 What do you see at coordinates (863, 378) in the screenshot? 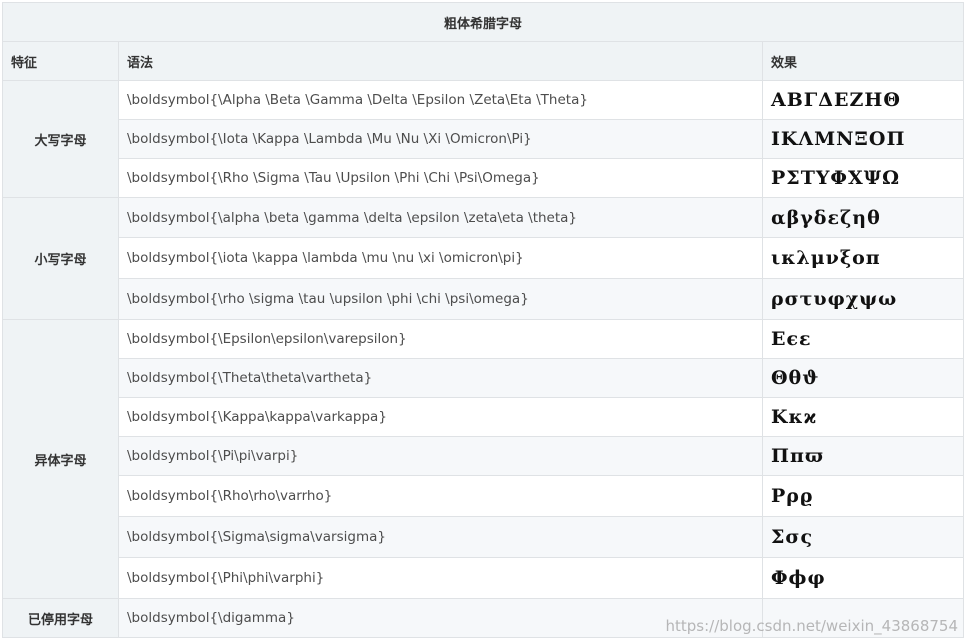
I see `effect-cell: Θθϑ` at bounding box center [863, 378].